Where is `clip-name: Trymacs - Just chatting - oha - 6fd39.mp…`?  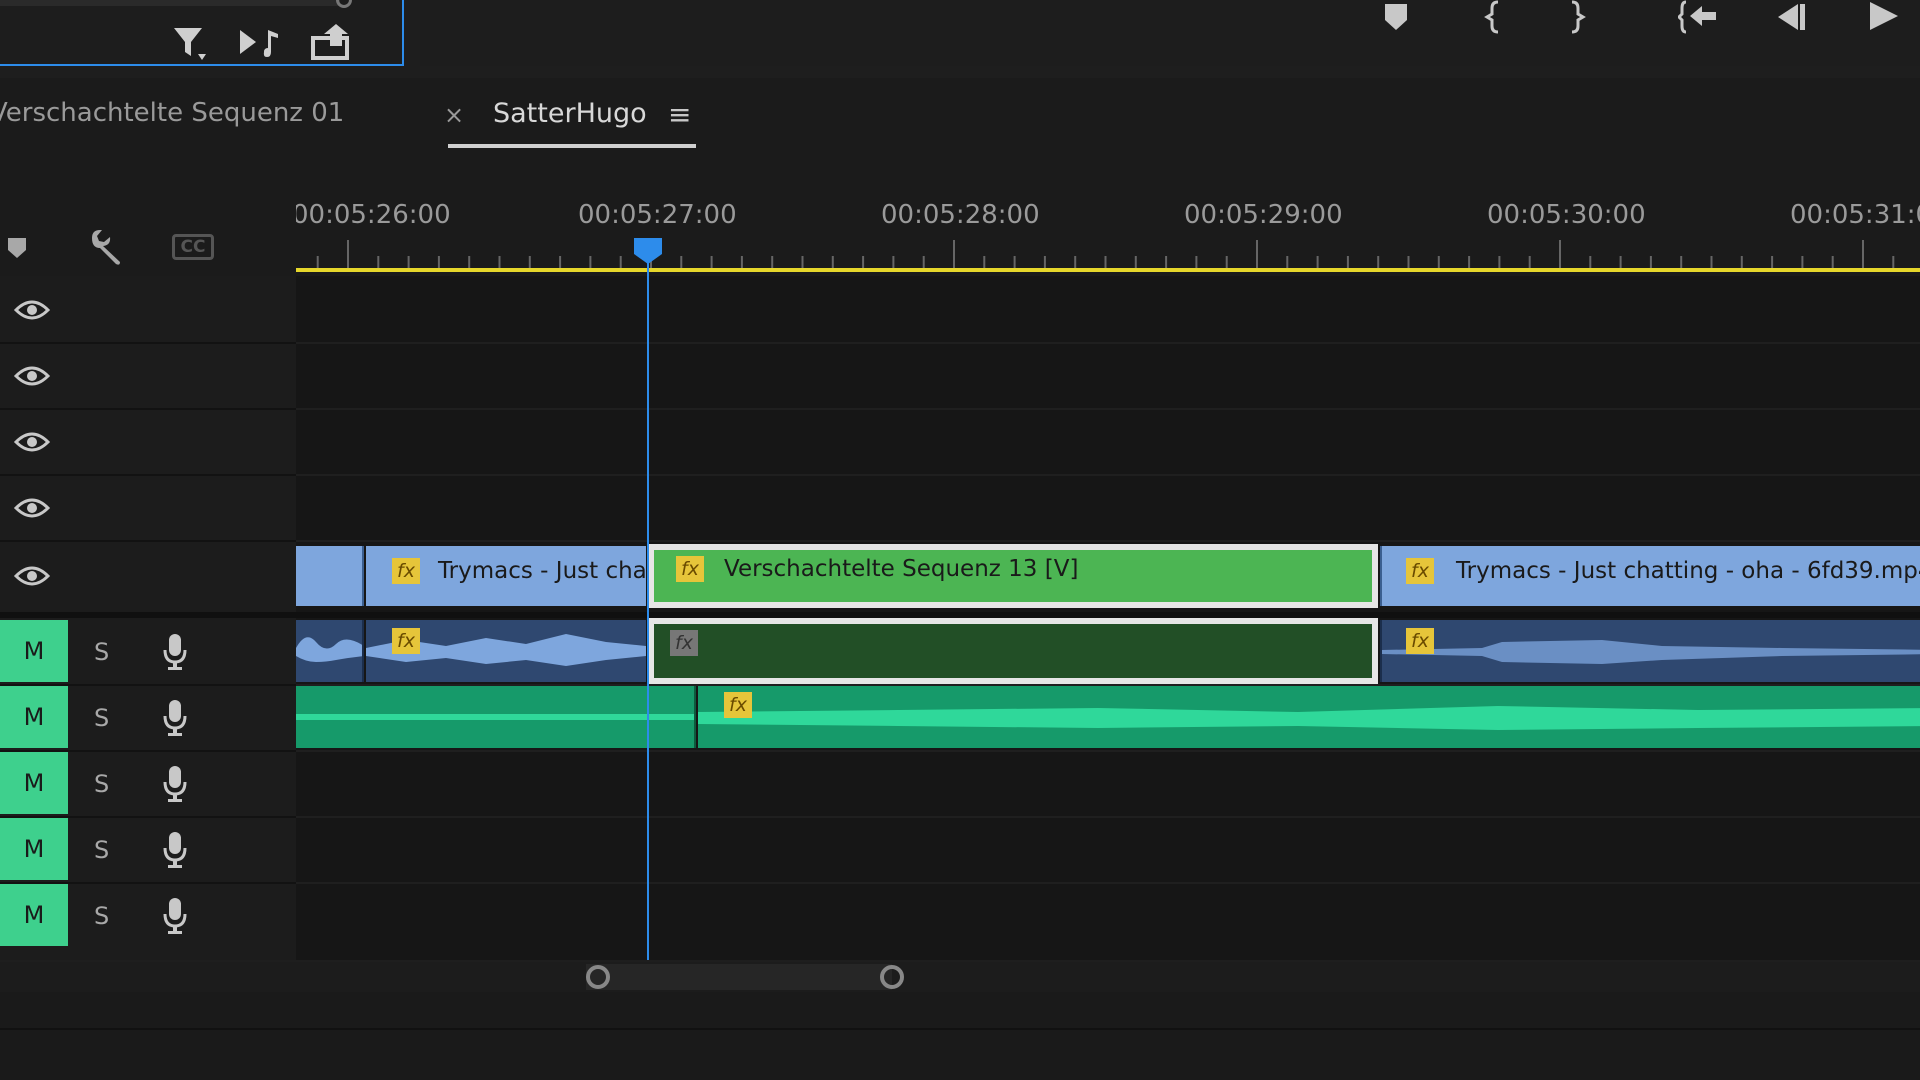 clip-name: Trymacs - Just chatting - oha - 6fd39.mp… is located at coordinates (1688, 571).